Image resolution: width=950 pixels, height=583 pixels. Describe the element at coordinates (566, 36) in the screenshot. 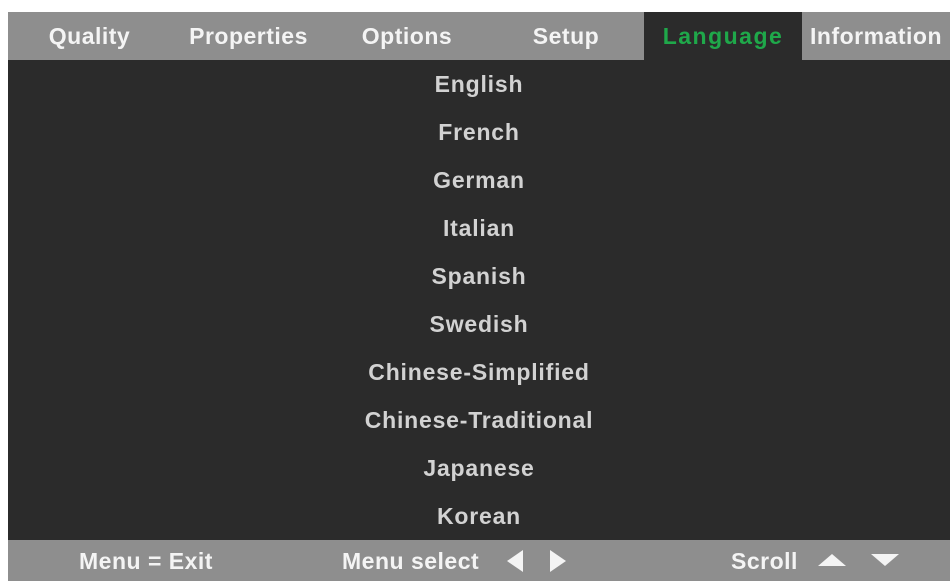

I see `tab-setup: Setup` at that location.